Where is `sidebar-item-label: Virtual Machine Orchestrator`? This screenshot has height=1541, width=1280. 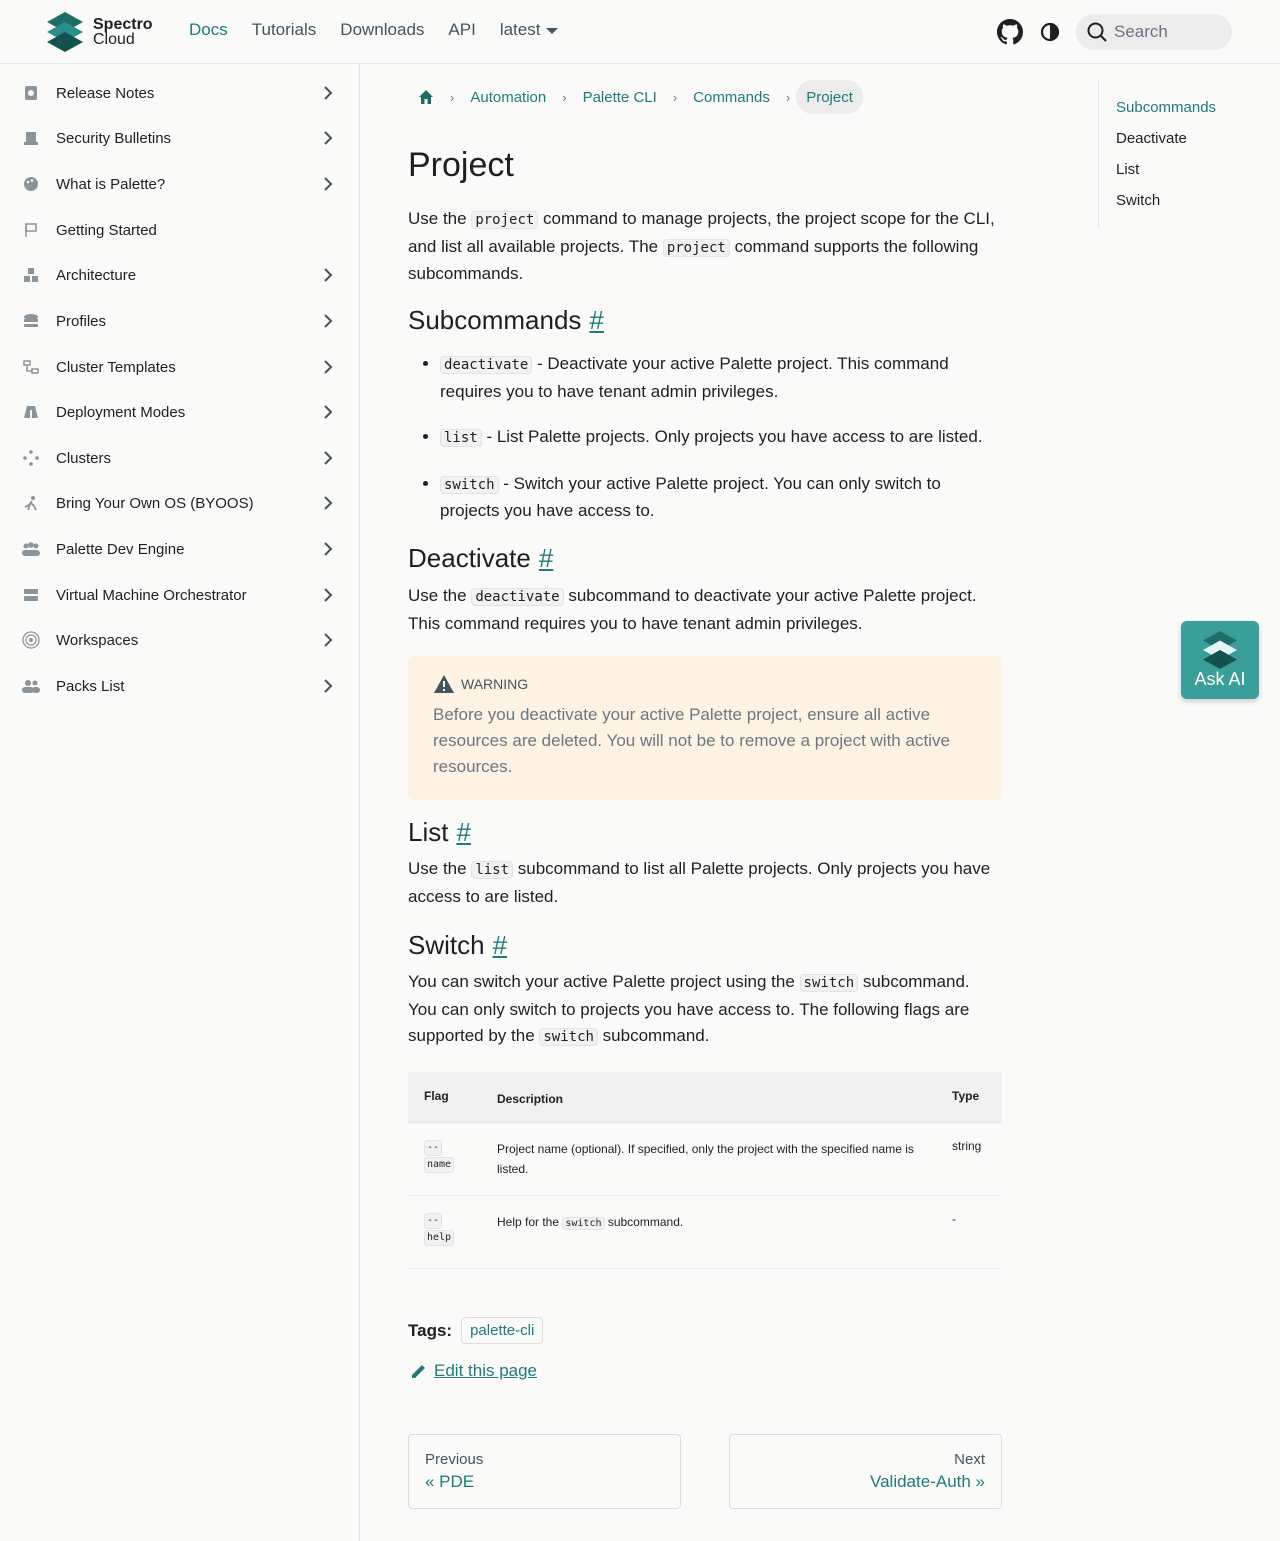 sidebar-item-label: Virtual Machine Orchestrator is located at coordinates (151, 595).